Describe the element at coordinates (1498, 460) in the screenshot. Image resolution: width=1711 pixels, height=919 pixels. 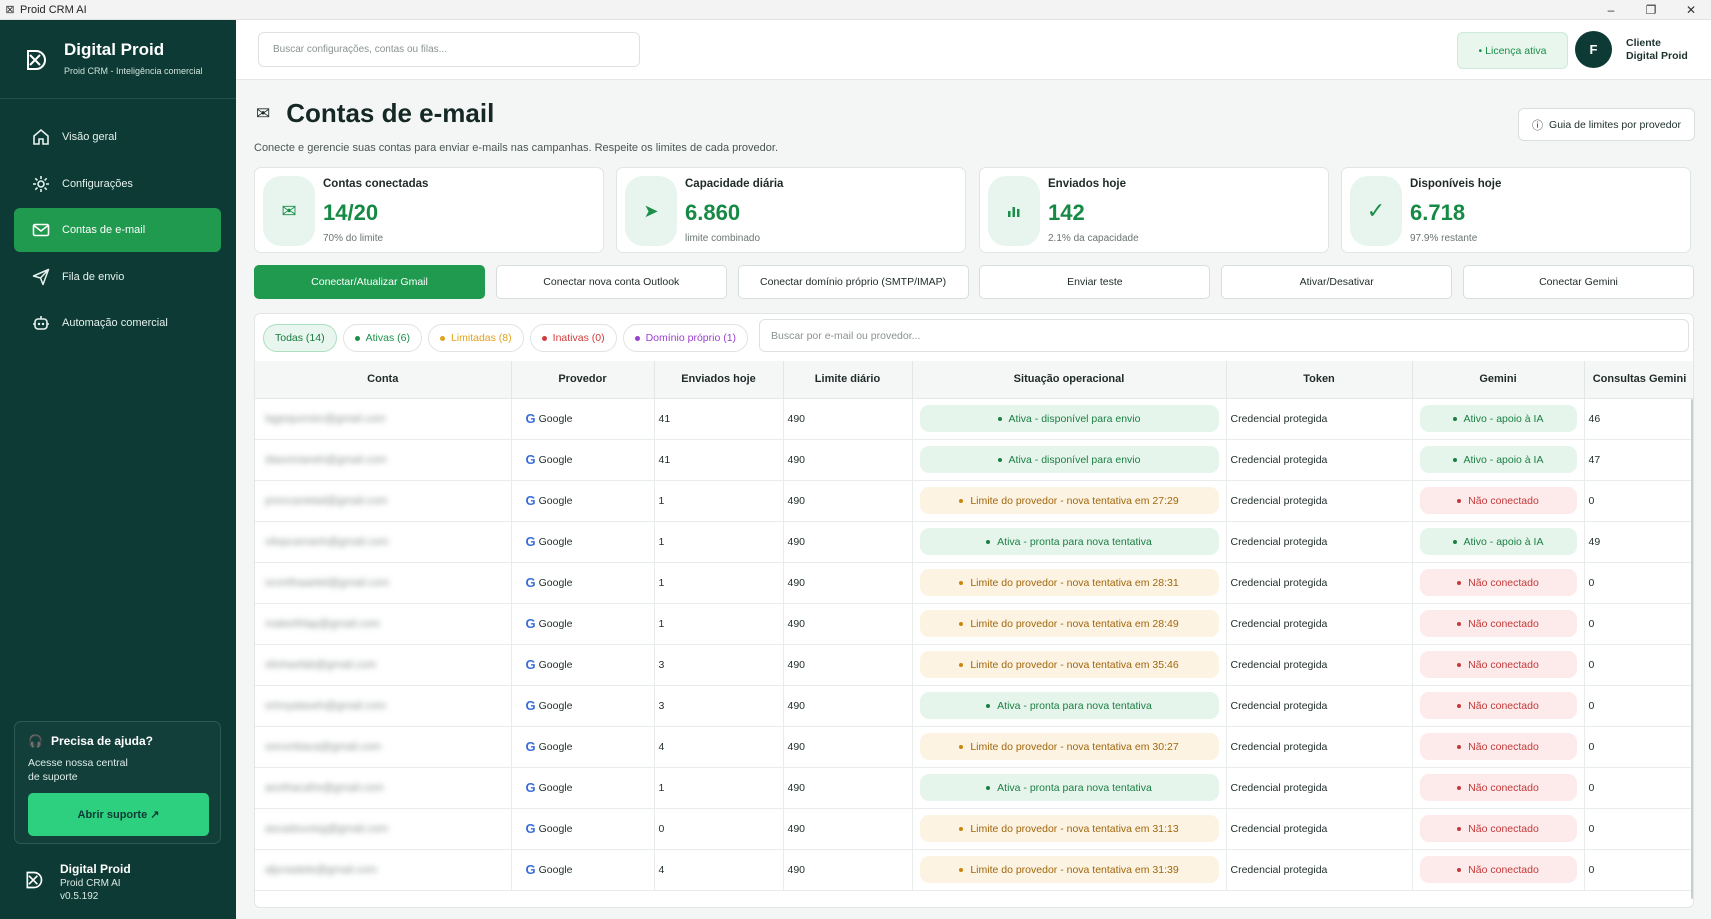
I see `gemini-cell: Ativo - apoio à IA` at that location.